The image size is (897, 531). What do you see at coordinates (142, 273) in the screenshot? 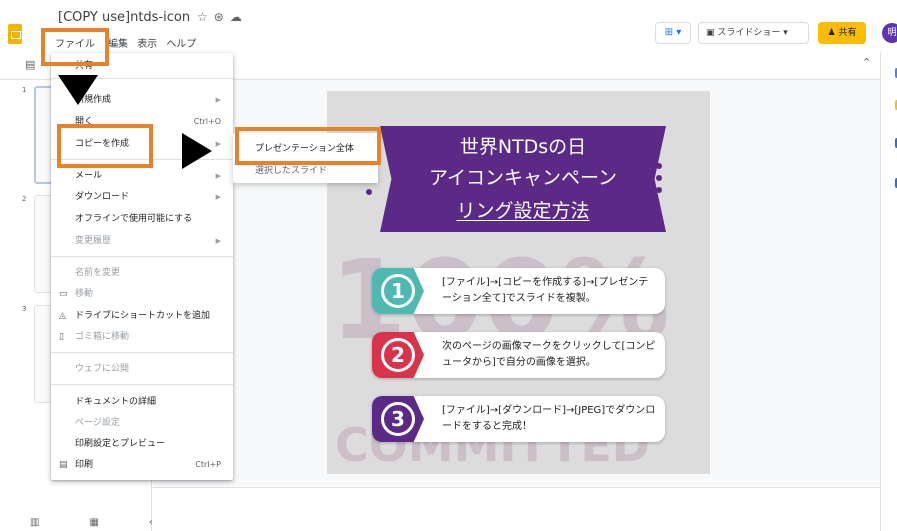
I see `menu-item-rename: 名前を変更` at bounding box center [142, 273].